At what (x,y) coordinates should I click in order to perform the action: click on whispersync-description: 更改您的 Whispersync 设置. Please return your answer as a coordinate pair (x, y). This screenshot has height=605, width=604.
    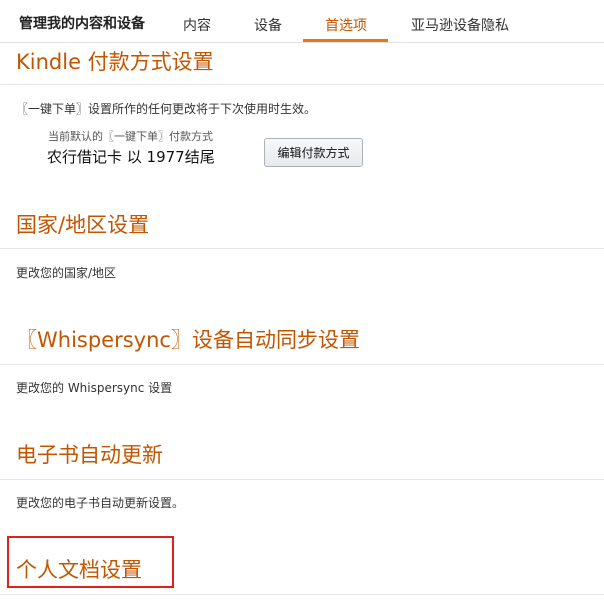
    Looking at the image, I should click on (94, 388).